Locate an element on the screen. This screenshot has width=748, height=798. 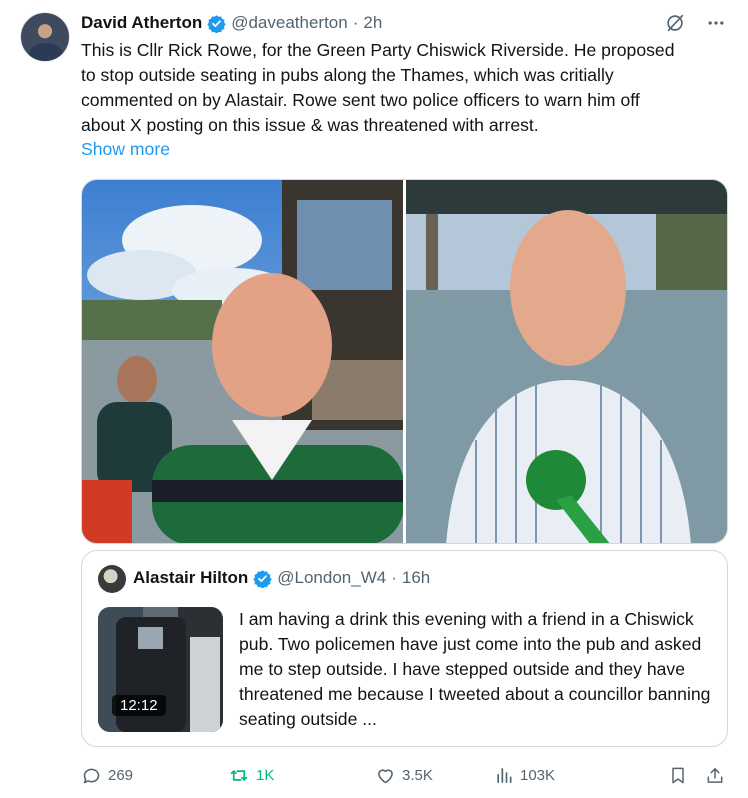
bookmark-icon is located at coordinates (678, 775).